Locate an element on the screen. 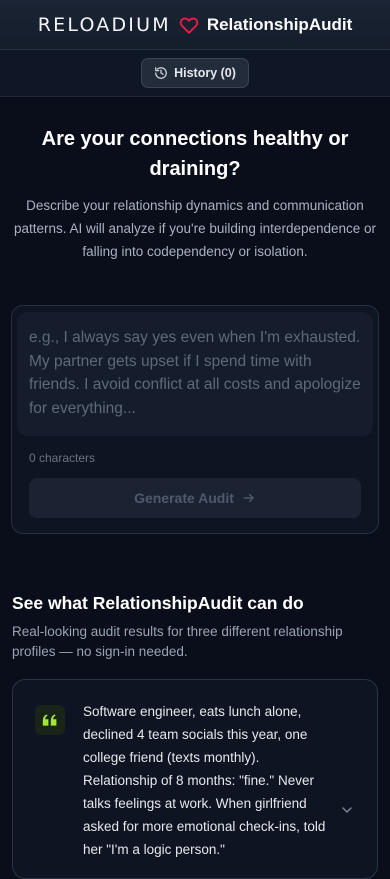  history-button: History (0) is located at coordinates (195, 73).